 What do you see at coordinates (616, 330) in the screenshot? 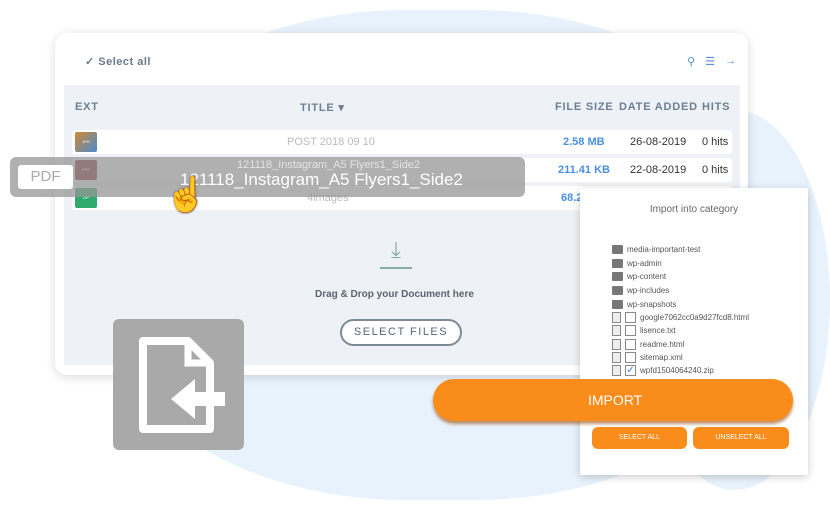
I see `text-file-icon` at bounding box center [616, 330].